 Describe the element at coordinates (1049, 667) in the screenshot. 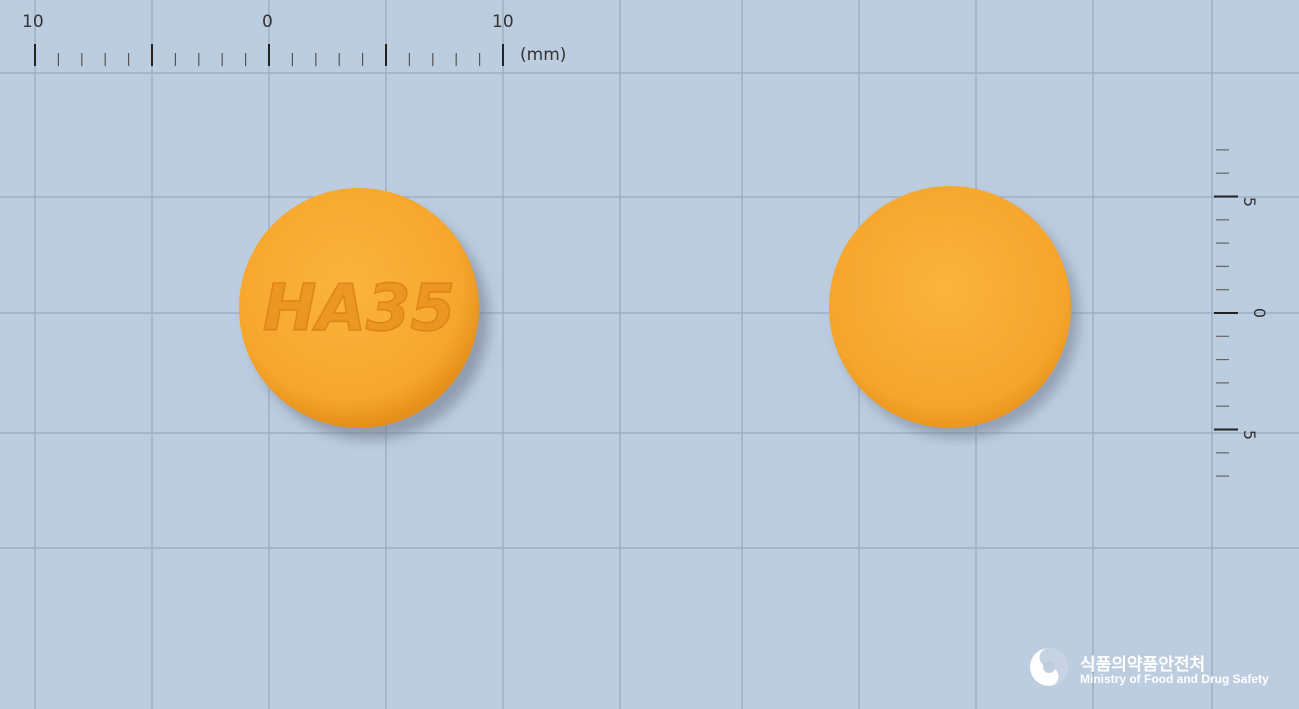

I see `mfds-emblem-icon` at that location.